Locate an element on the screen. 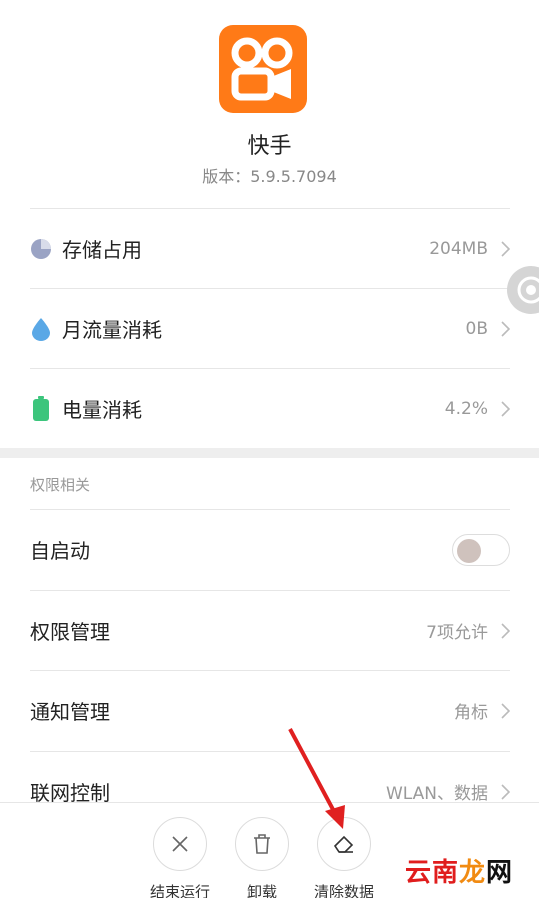  uninstall-label: 卸载 is located at coordinates (261, 890).